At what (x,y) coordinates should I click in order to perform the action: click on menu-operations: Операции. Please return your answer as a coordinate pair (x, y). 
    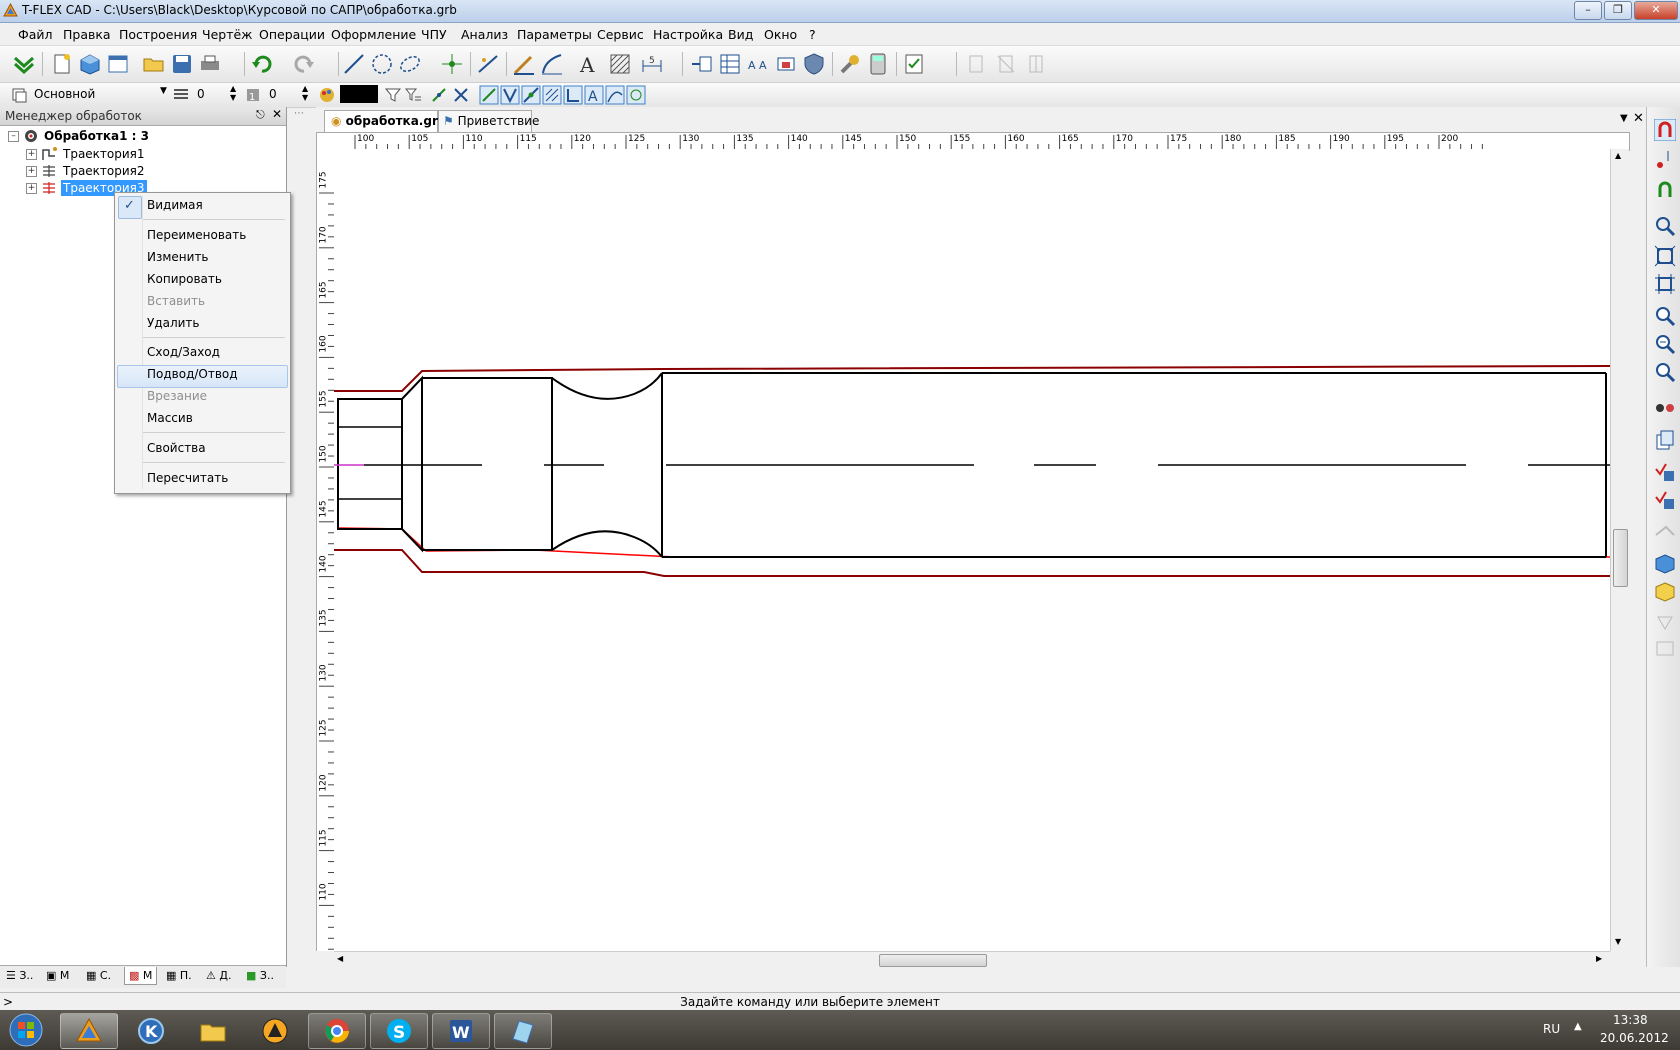
    Looking at the image, I should click on (292, 34).